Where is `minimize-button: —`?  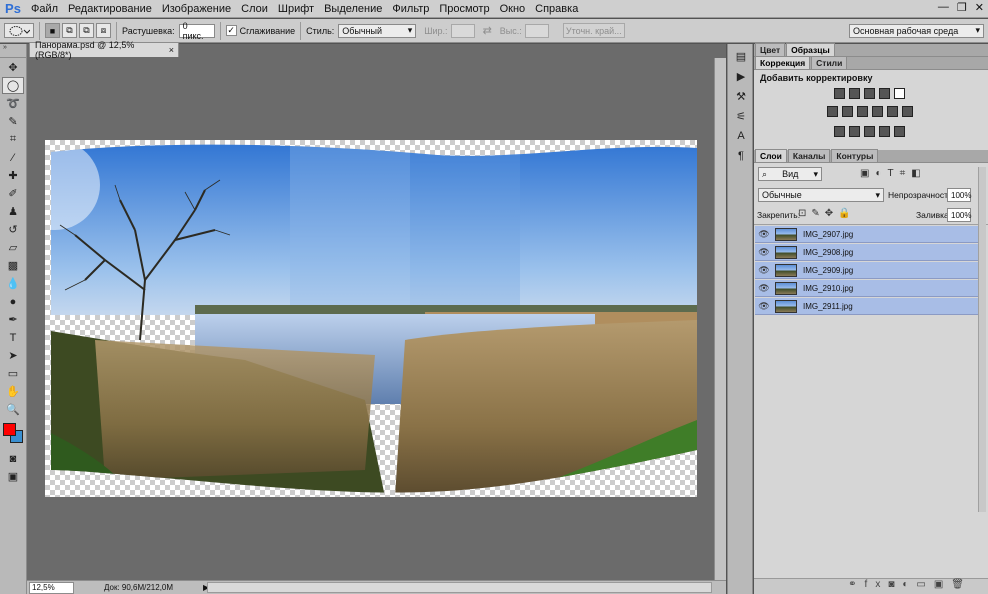 minimize-button: — is located at coordinates (943, 7).